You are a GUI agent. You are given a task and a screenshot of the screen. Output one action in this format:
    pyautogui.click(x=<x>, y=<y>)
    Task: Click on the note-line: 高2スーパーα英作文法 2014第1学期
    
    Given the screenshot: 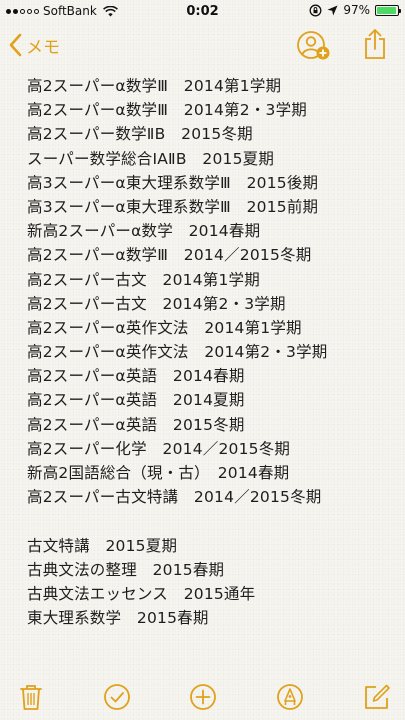 What is the action you would take?
    pyautogui.click(x=164, y=327)
    